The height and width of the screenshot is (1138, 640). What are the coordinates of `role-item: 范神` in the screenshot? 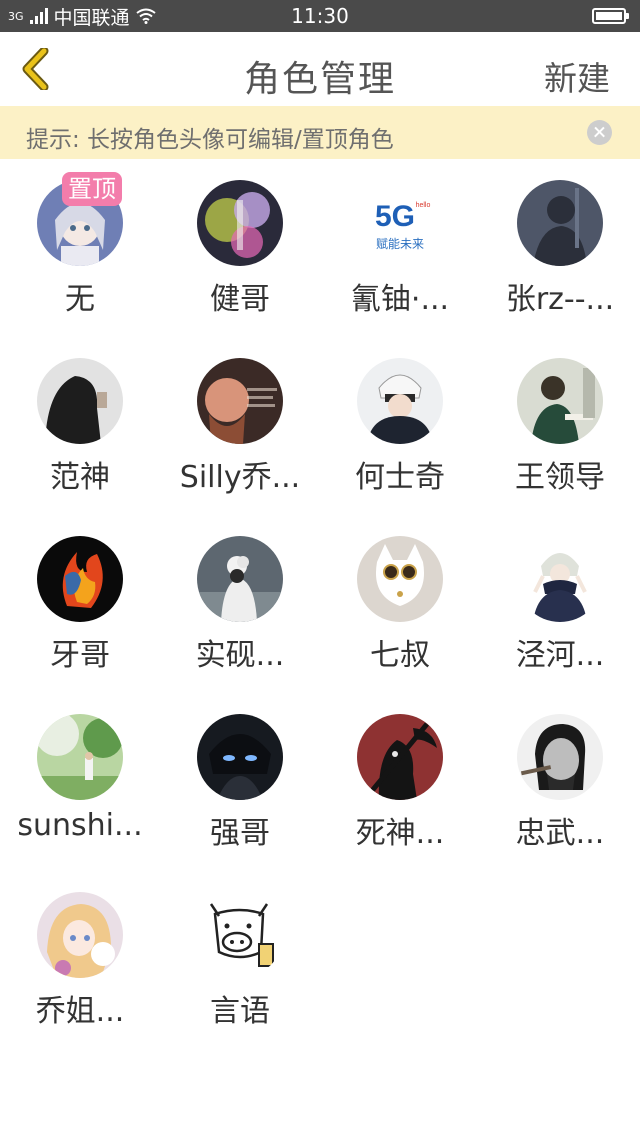 It's located at (80, 437).